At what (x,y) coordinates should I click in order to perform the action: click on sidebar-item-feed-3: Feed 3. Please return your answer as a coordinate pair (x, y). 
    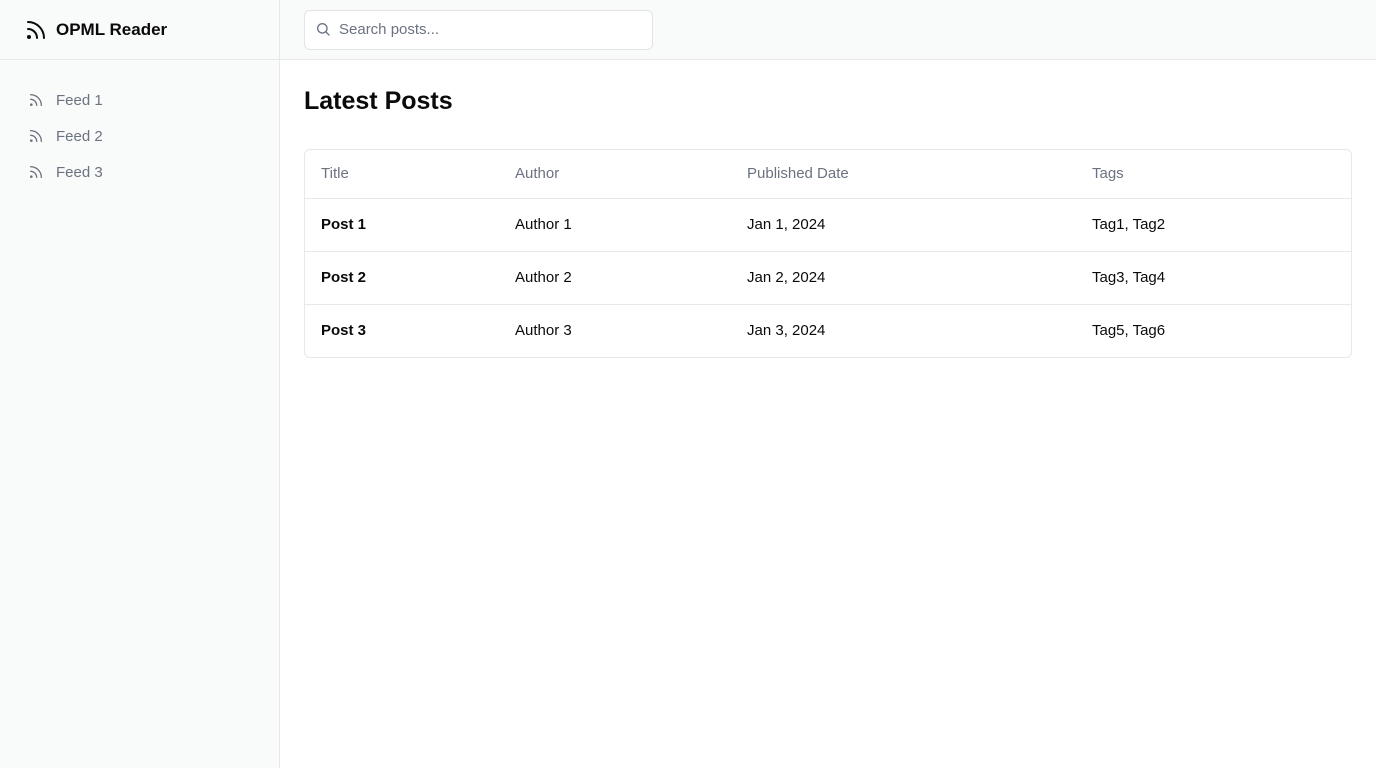
    Looking at the image, I should click on (139, 172).